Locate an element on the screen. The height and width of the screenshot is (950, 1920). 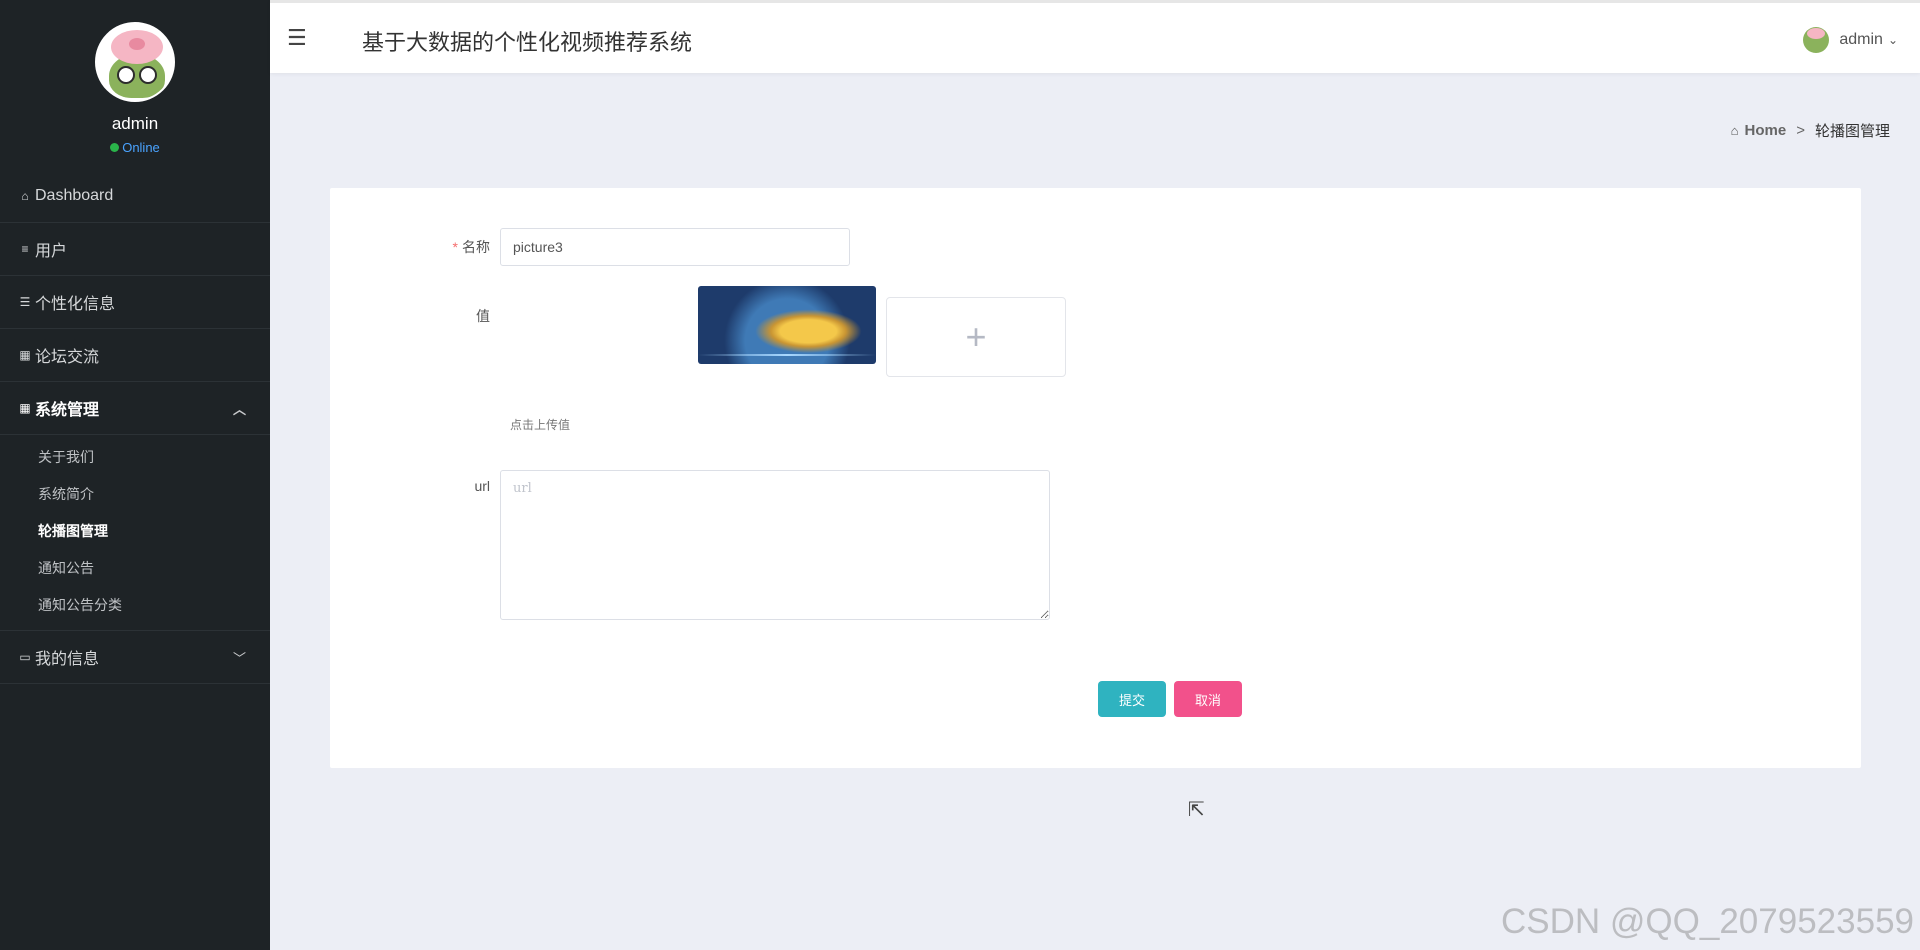
sidebar-item-label: 用户 is located at coordinates (51, 251).